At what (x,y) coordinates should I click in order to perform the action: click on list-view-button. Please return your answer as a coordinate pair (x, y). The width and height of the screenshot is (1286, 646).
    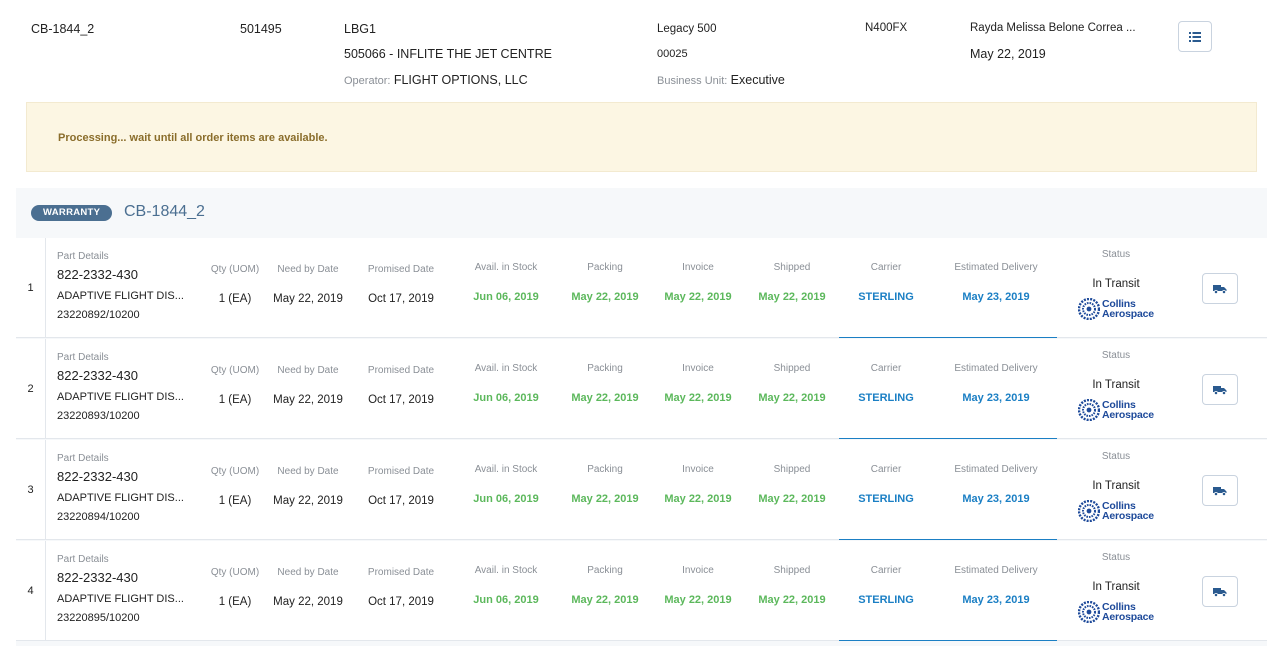
    Looking at the image, I should click on (1195, 36).